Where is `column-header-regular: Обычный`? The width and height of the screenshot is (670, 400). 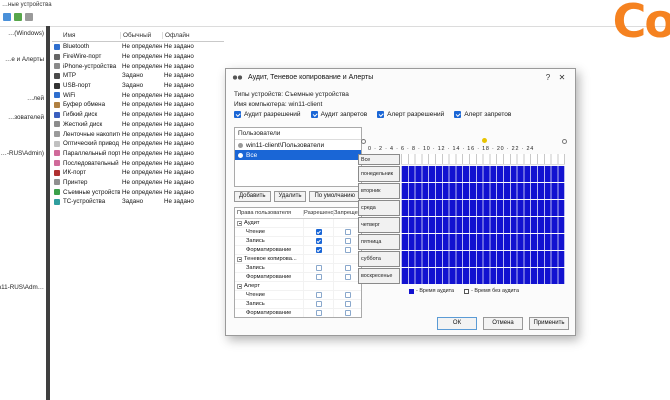 column-header-regular: Обычный is located at coordinates (141, 35).